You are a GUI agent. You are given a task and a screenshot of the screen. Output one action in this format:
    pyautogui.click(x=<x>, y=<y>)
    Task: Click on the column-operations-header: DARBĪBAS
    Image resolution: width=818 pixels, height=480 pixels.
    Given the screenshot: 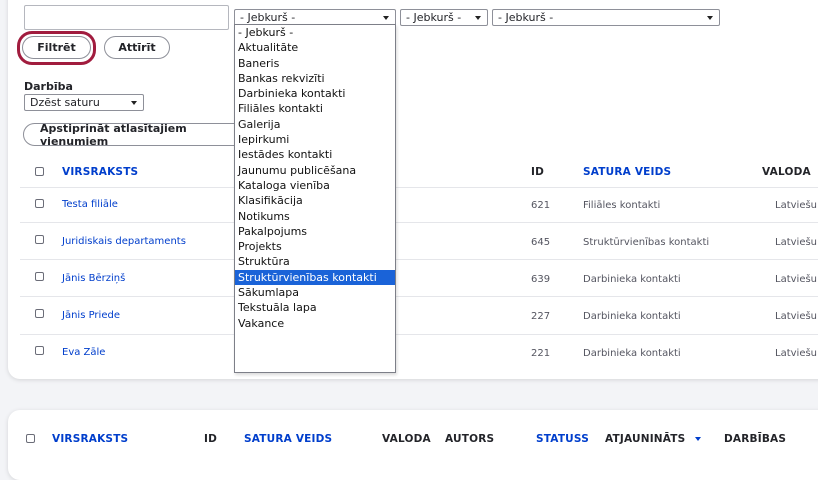 What is the action you would take?
    pyautogui.click(x=755, y=439)
    